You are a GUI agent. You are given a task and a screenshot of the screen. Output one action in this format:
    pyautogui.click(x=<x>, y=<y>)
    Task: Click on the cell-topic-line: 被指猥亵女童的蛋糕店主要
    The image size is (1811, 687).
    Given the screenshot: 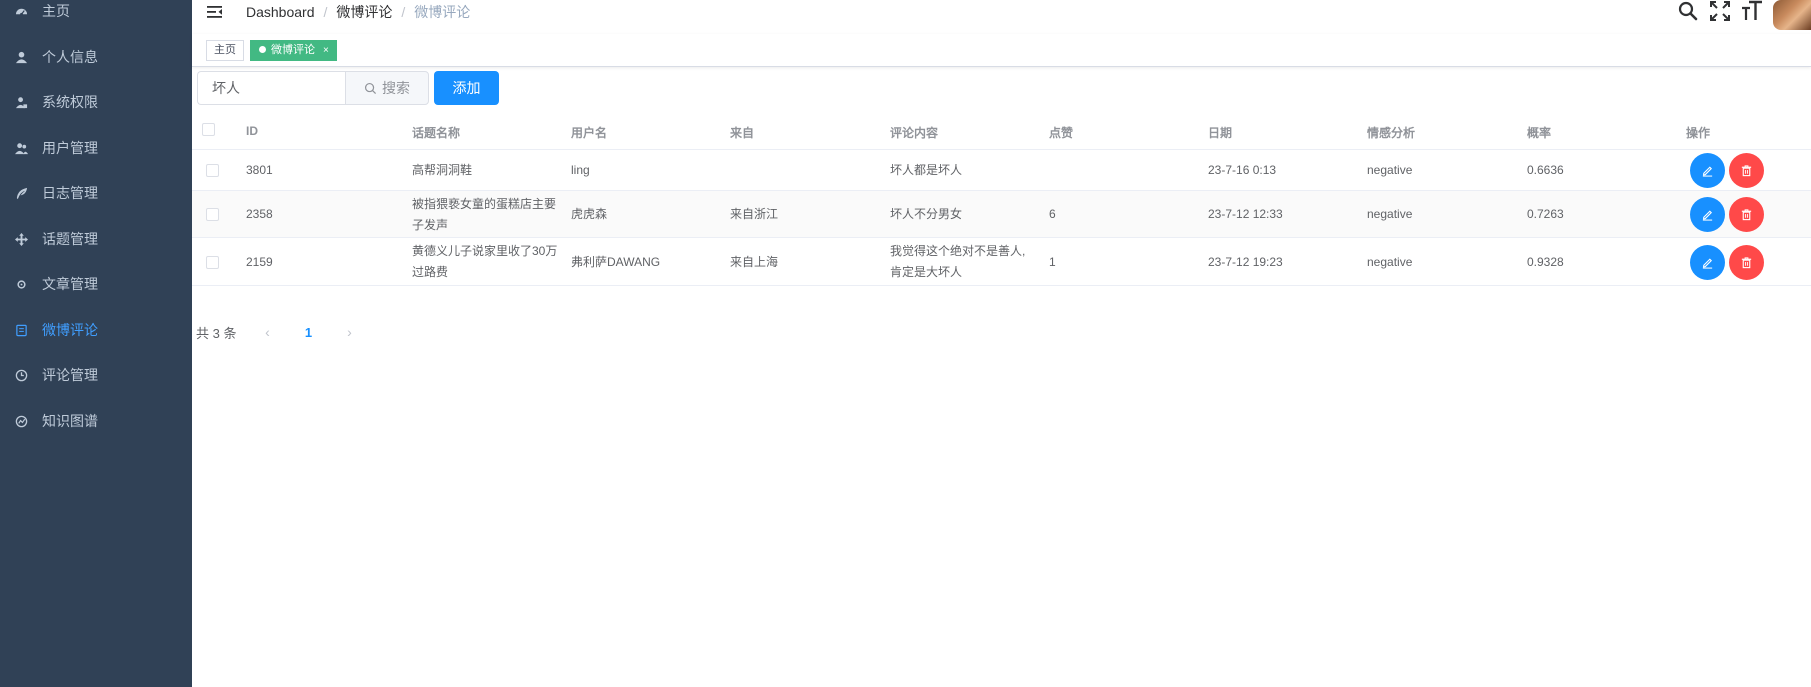 What is the action you would take?
    pyautogui.click(x=484, y=203)
    